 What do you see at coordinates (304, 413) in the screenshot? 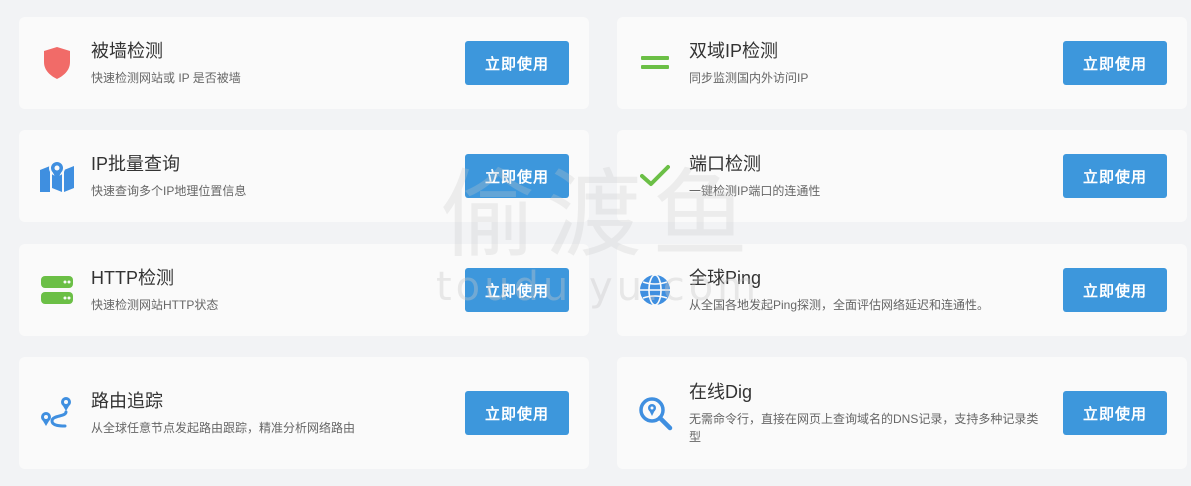
I see `tool-card-traceroute: 路由追踪 从全球任意节点发起路由跟踪，精准分析网络路由 立即使用` at bounding box center [304, 413].